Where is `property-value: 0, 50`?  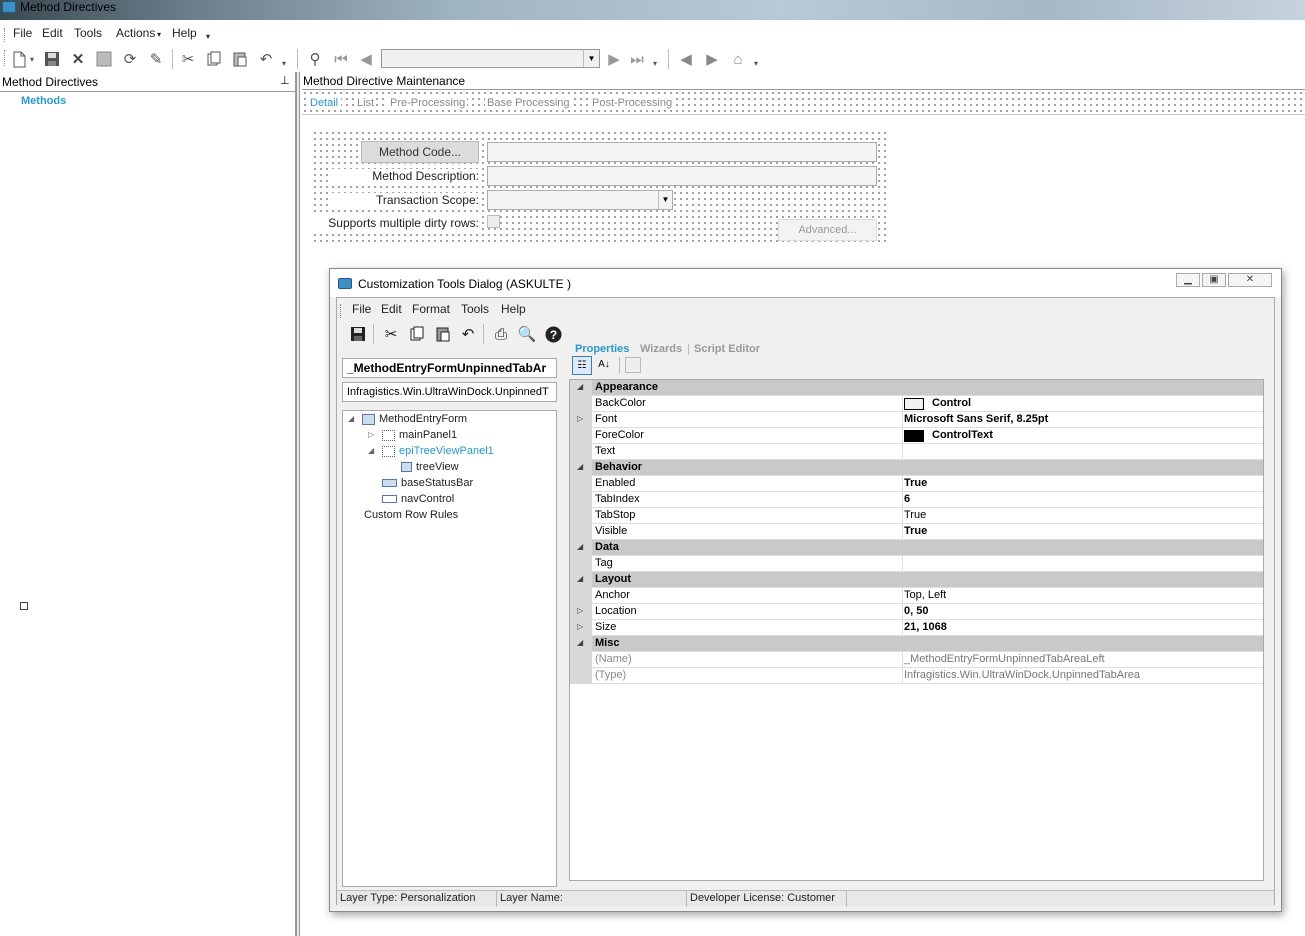 property-value: 0, 50 is located at coordinates (916, 611).